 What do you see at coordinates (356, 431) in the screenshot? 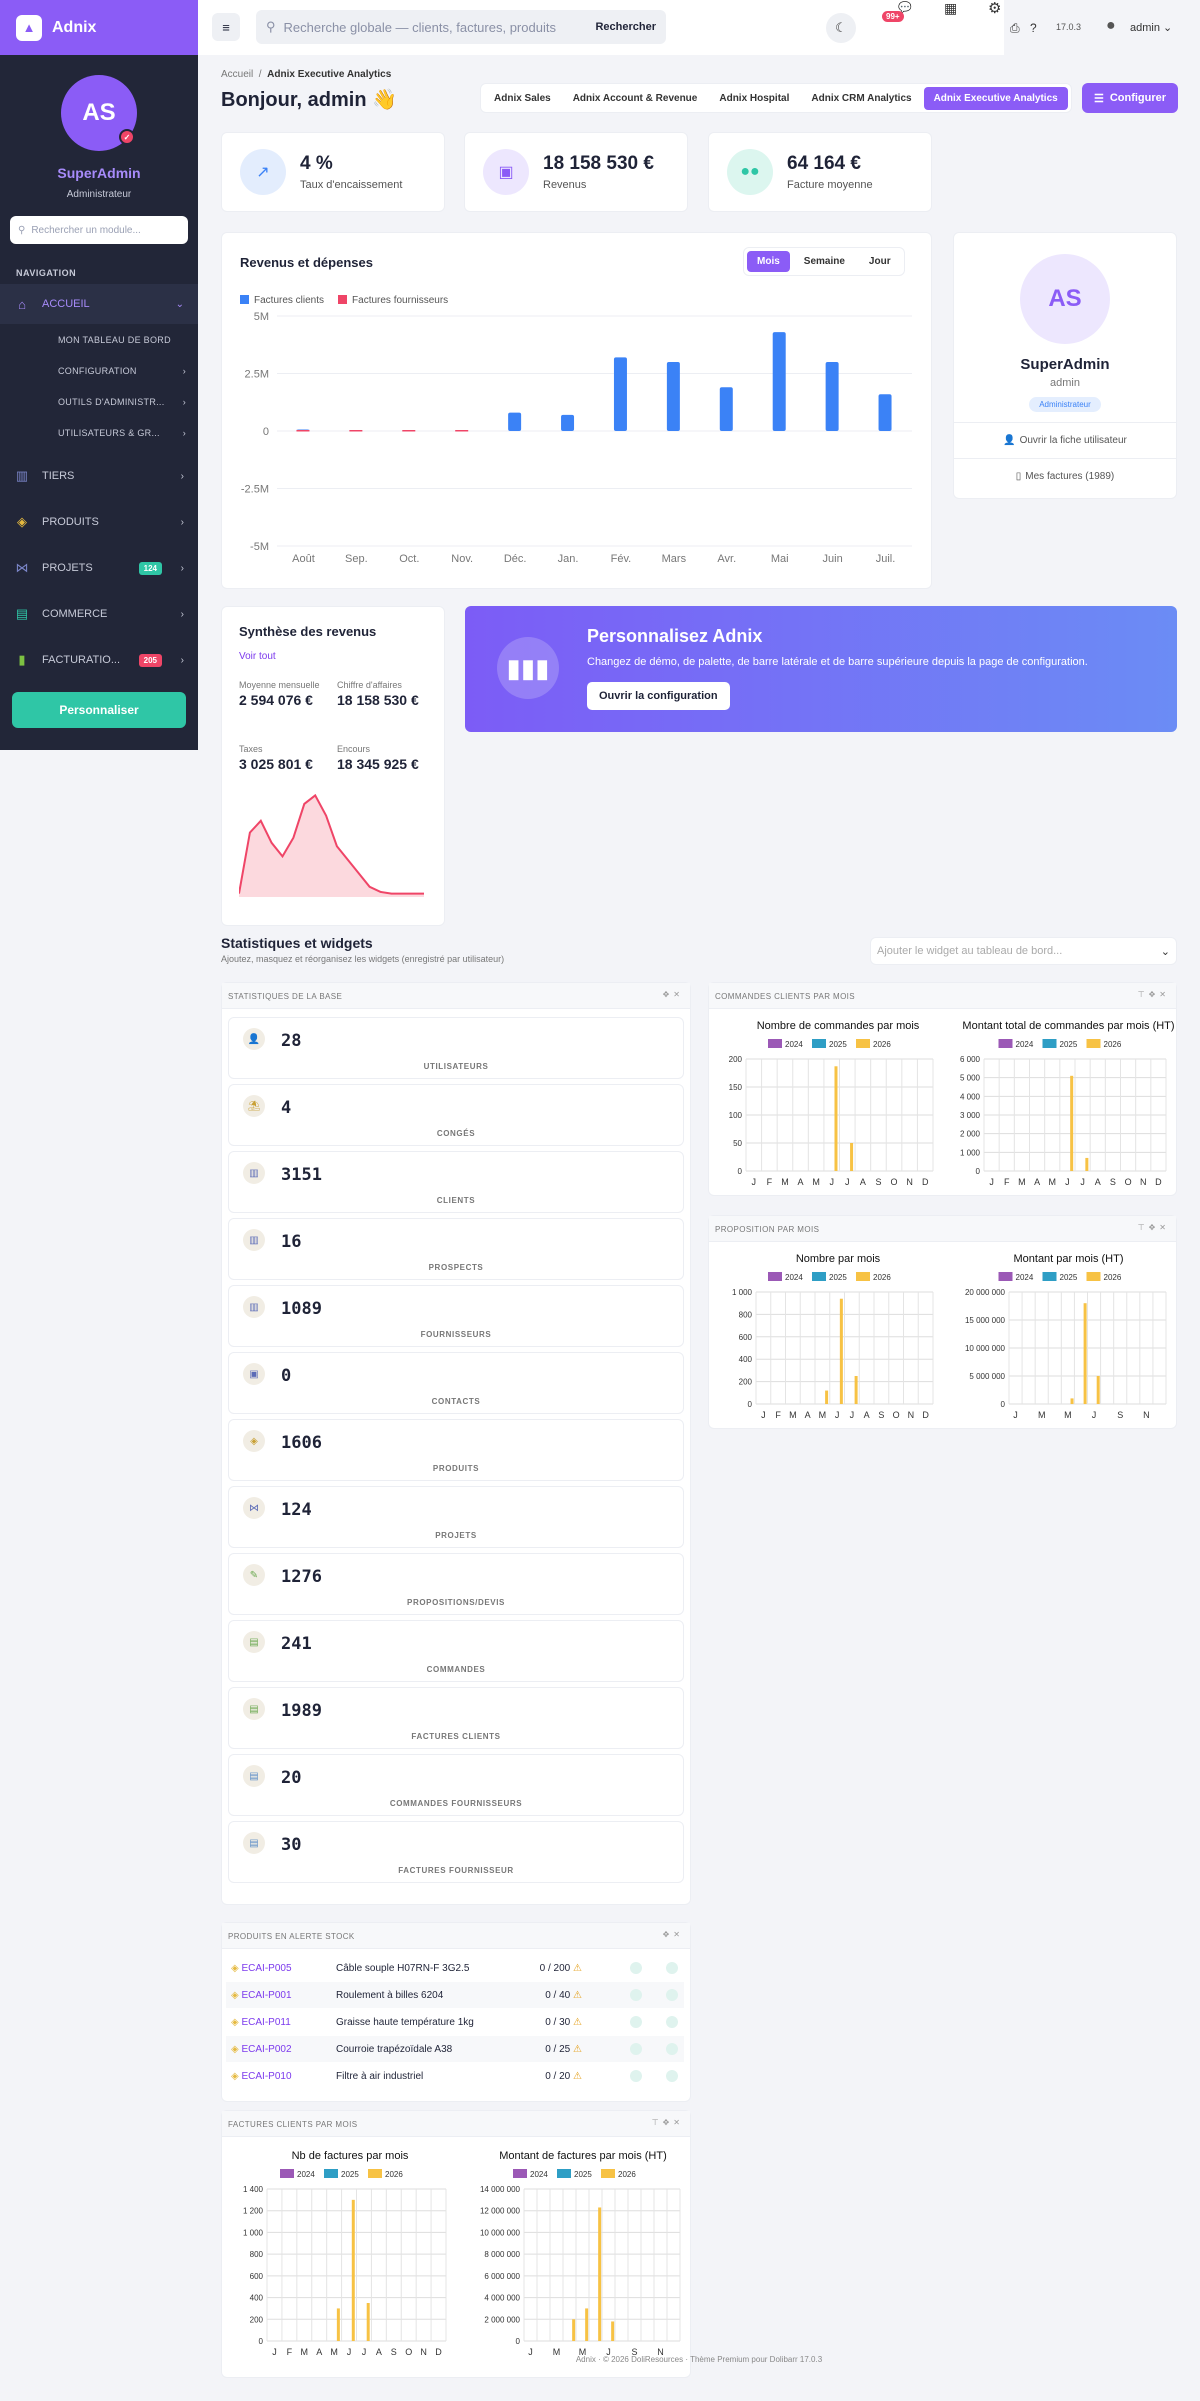
I see `expense-bar` at bounding box center [356, 431].